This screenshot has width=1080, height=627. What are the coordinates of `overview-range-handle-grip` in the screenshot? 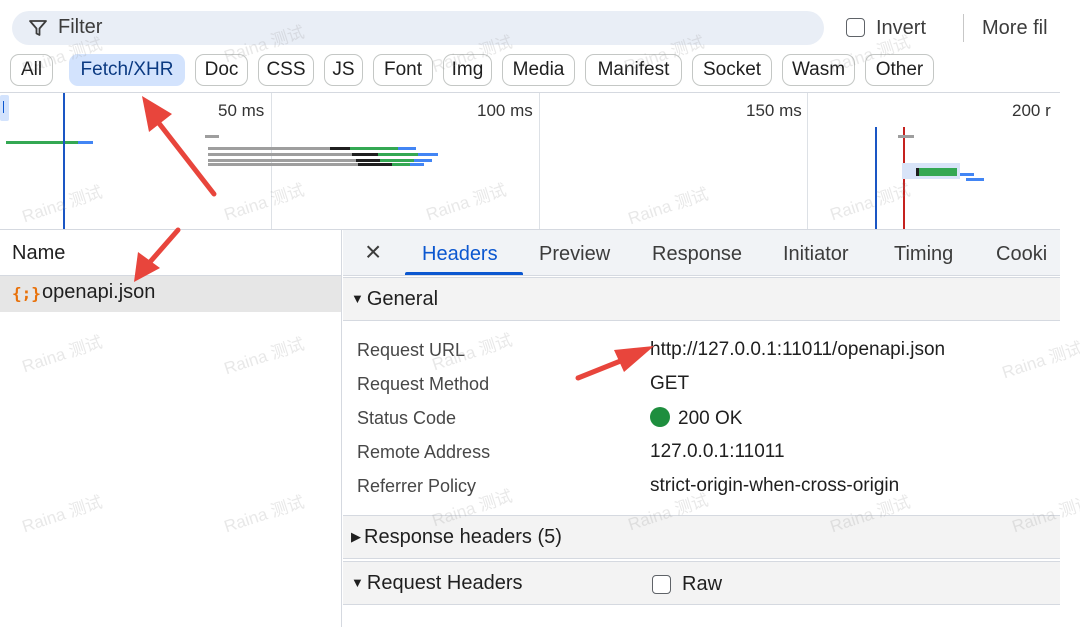 It's located at (3, 107).